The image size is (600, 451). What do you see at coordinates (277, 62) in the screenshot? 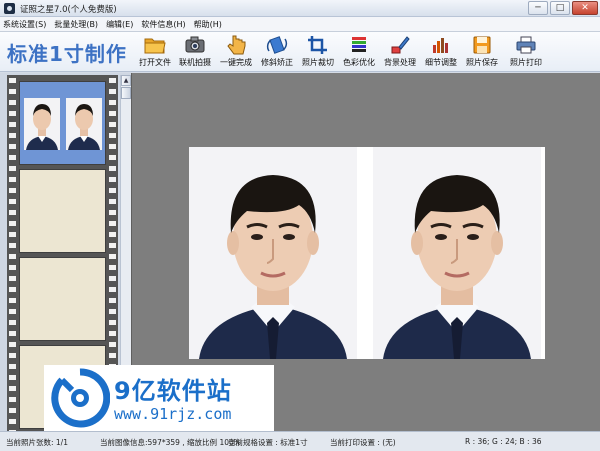
I see `tool-label: 修斜矫正` at bounding box center [277, 62].